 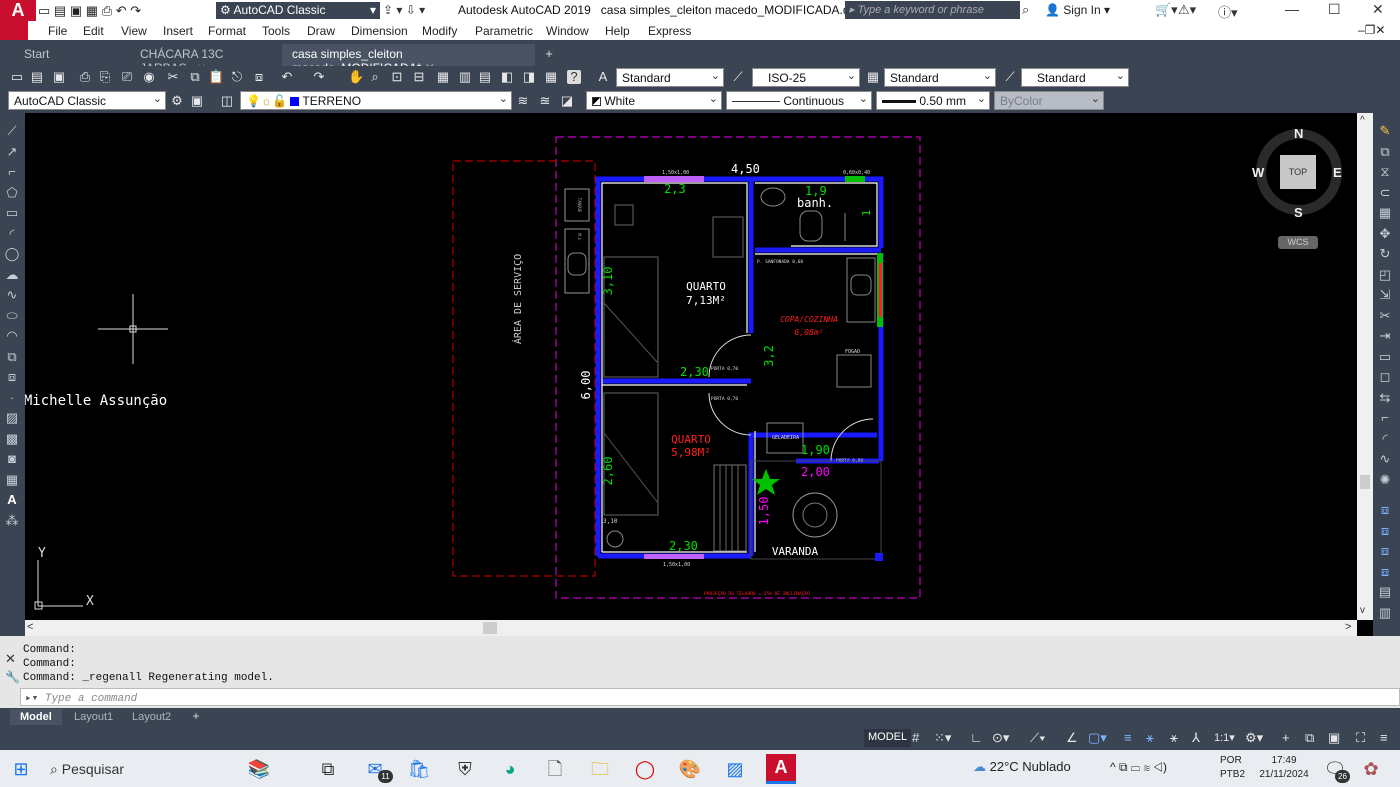 What do you see at coordinates (259, 77) in the screenshot?
I see `block-editor-icon: ⧈` at bounding box center [259, 77].